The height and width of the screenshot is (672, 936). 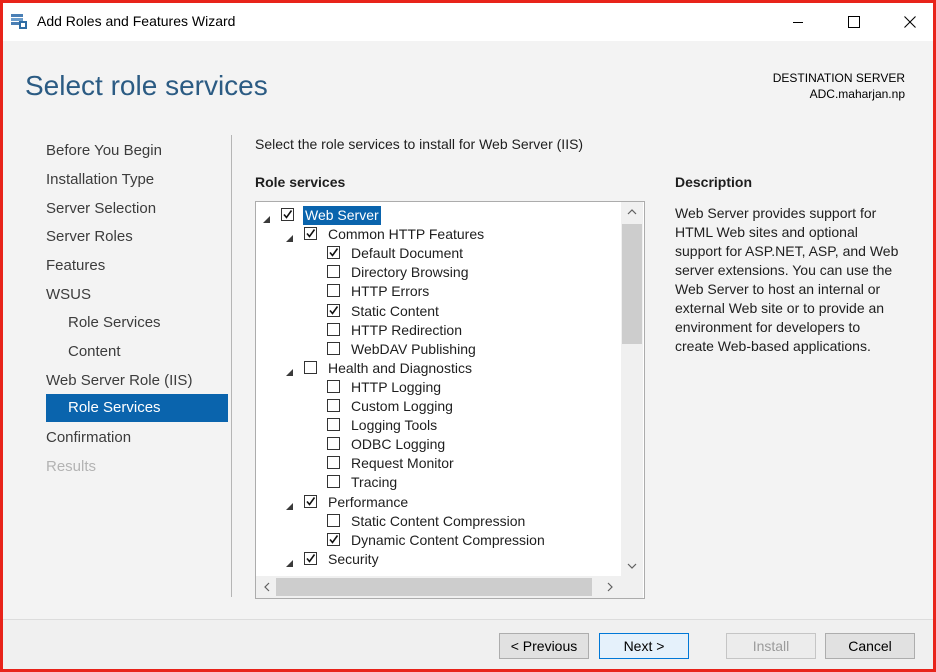 What do you see at coordinates (402, 406) in the screenshot?
I see `tree-item-label: Custom Logging` at bounding box center [402, 406].